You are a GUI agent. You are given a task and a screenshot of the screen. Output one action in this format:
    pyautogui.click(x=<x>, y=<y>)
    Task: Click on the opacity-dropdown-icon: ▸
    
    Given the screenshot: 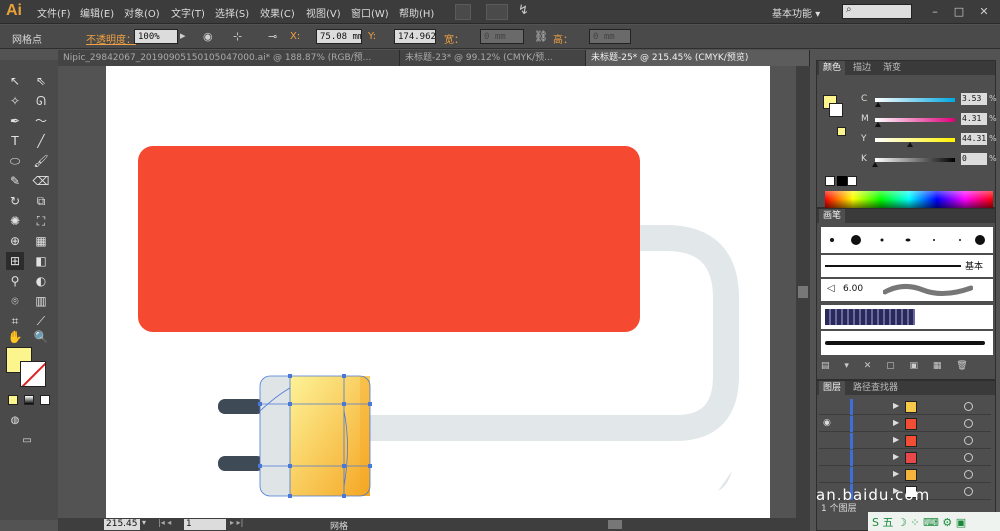 What is the action you would take?
    pyautogui.click(x=183, y=35)
    